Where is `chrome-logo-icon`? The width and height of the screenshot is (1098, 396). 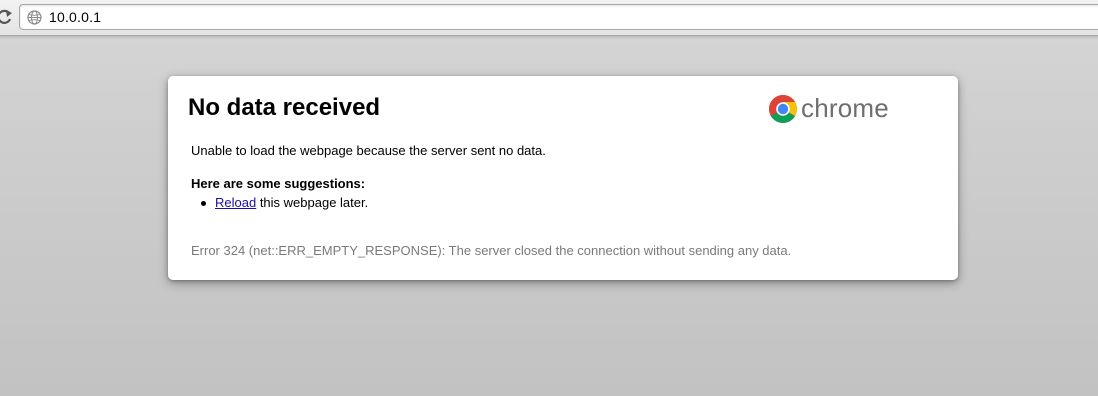 chrome-logo-icon is located at coordinates (783, 109).